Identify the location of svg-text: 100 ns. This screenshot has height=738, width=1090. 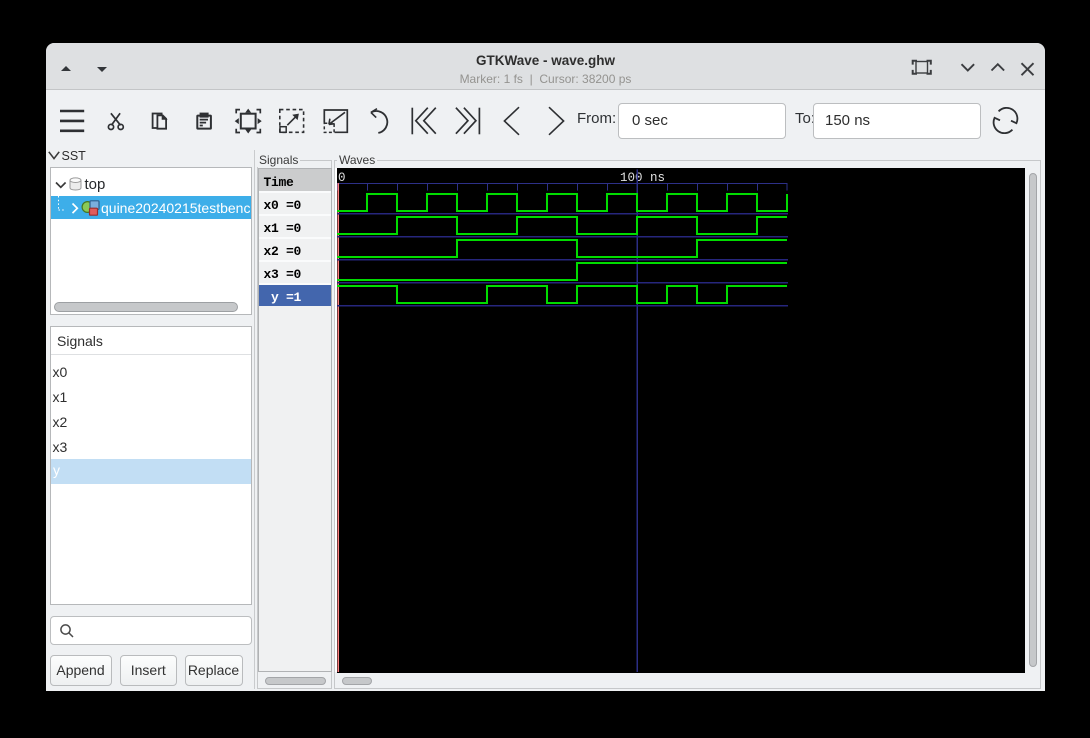
(642, 178).